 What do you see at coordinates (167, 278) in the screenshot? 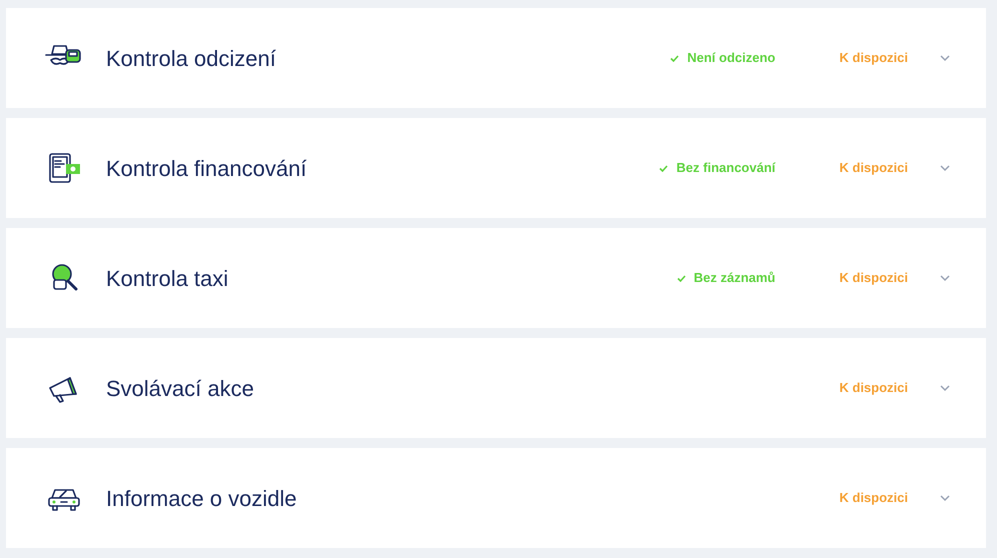
I see `check-title: Kontrola taxi` at bounding box center [167, 278].